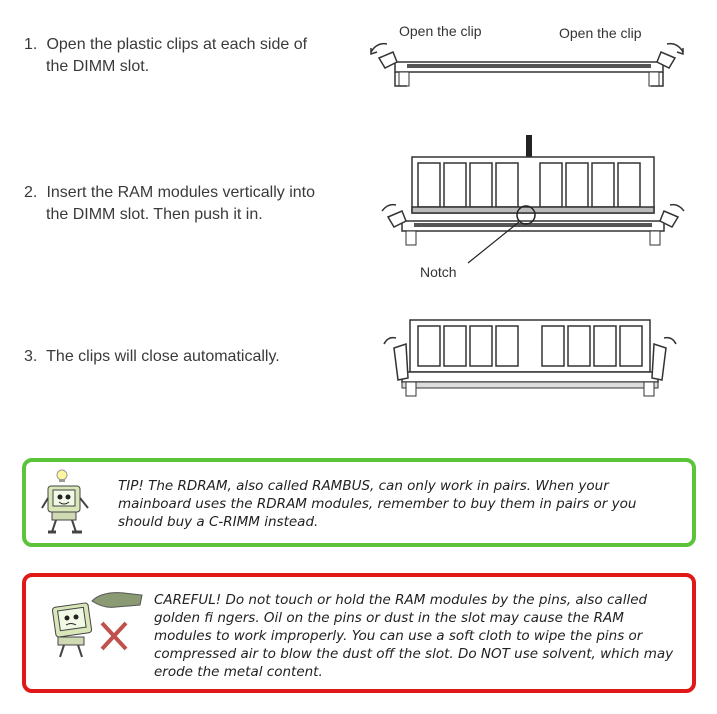 The height and width of the screenshot is (714, 717). I want to click on notch-label: Notch, so click(438, 272).